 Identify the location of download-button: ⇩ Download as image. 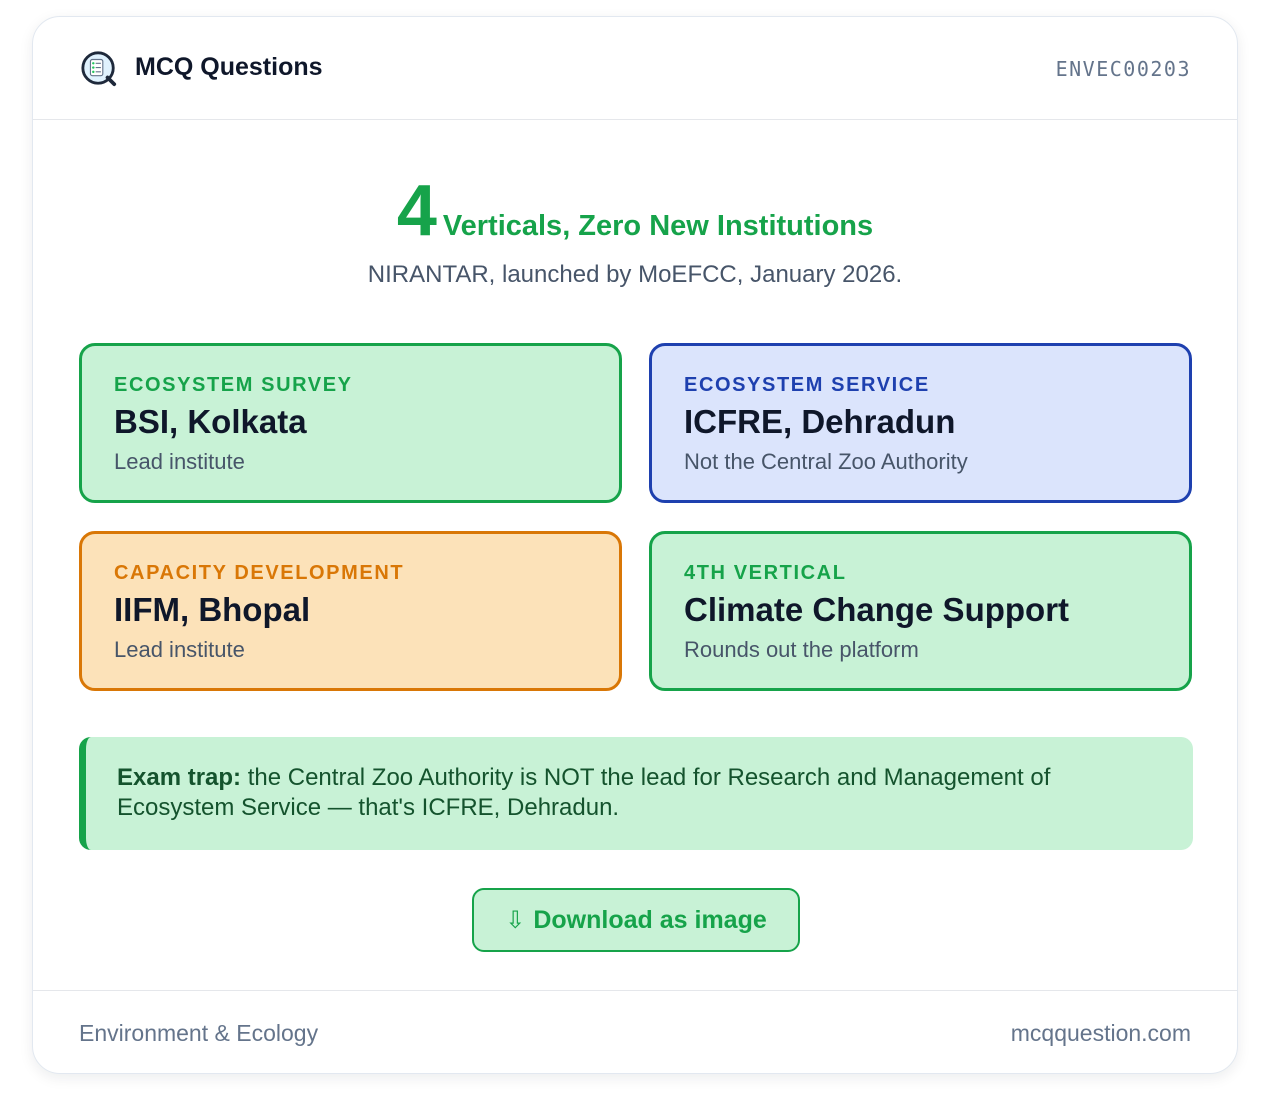
(636, 920).